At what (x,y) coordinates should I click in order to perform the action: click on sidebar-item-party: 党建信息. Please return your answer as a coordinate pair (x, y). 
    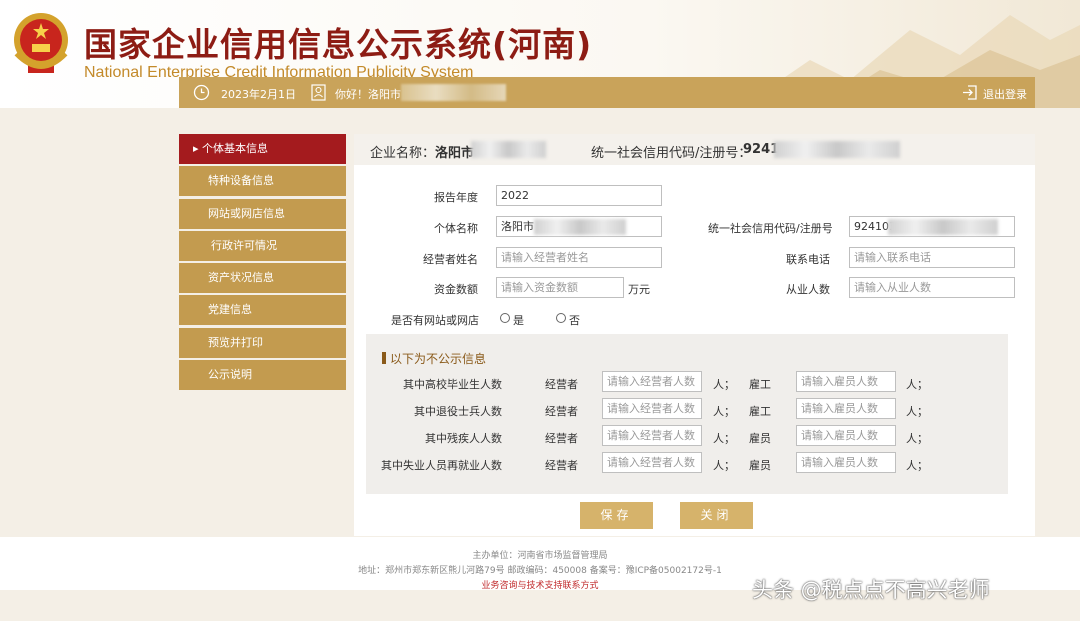
    Looking at the image, I should click on (262, 310).